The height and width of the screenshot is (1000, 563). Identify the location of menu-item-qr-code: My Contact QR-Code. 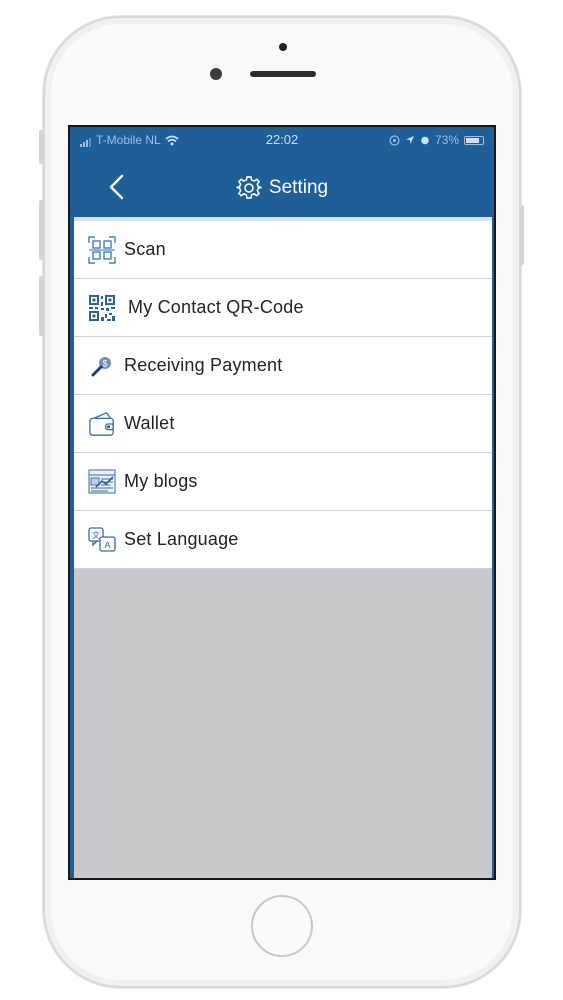
(283, 308).